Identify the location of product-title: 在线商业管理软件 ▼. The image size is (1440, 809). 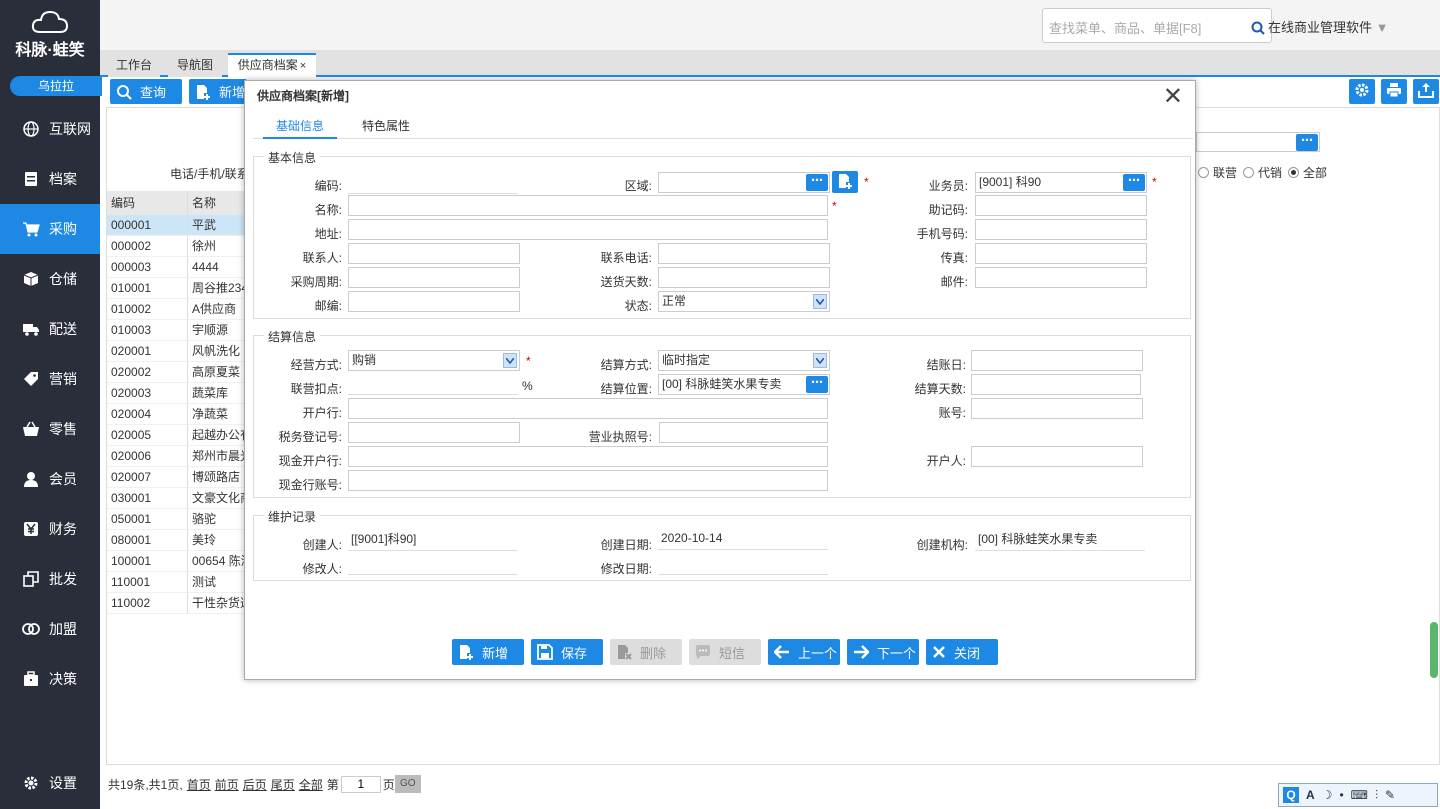
(1328, 26).